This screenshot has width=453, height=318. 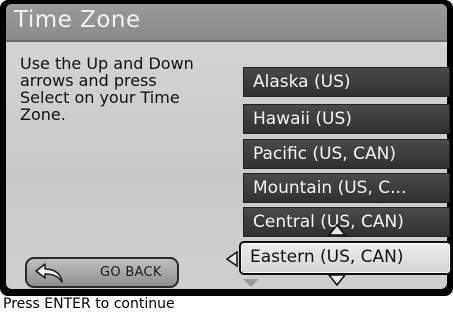 What do you see at coordinates (346, 119) in the screenshot?
I see `time-zone-option-hawaii: Hawaii (US)` at bounding box center [346, 119].